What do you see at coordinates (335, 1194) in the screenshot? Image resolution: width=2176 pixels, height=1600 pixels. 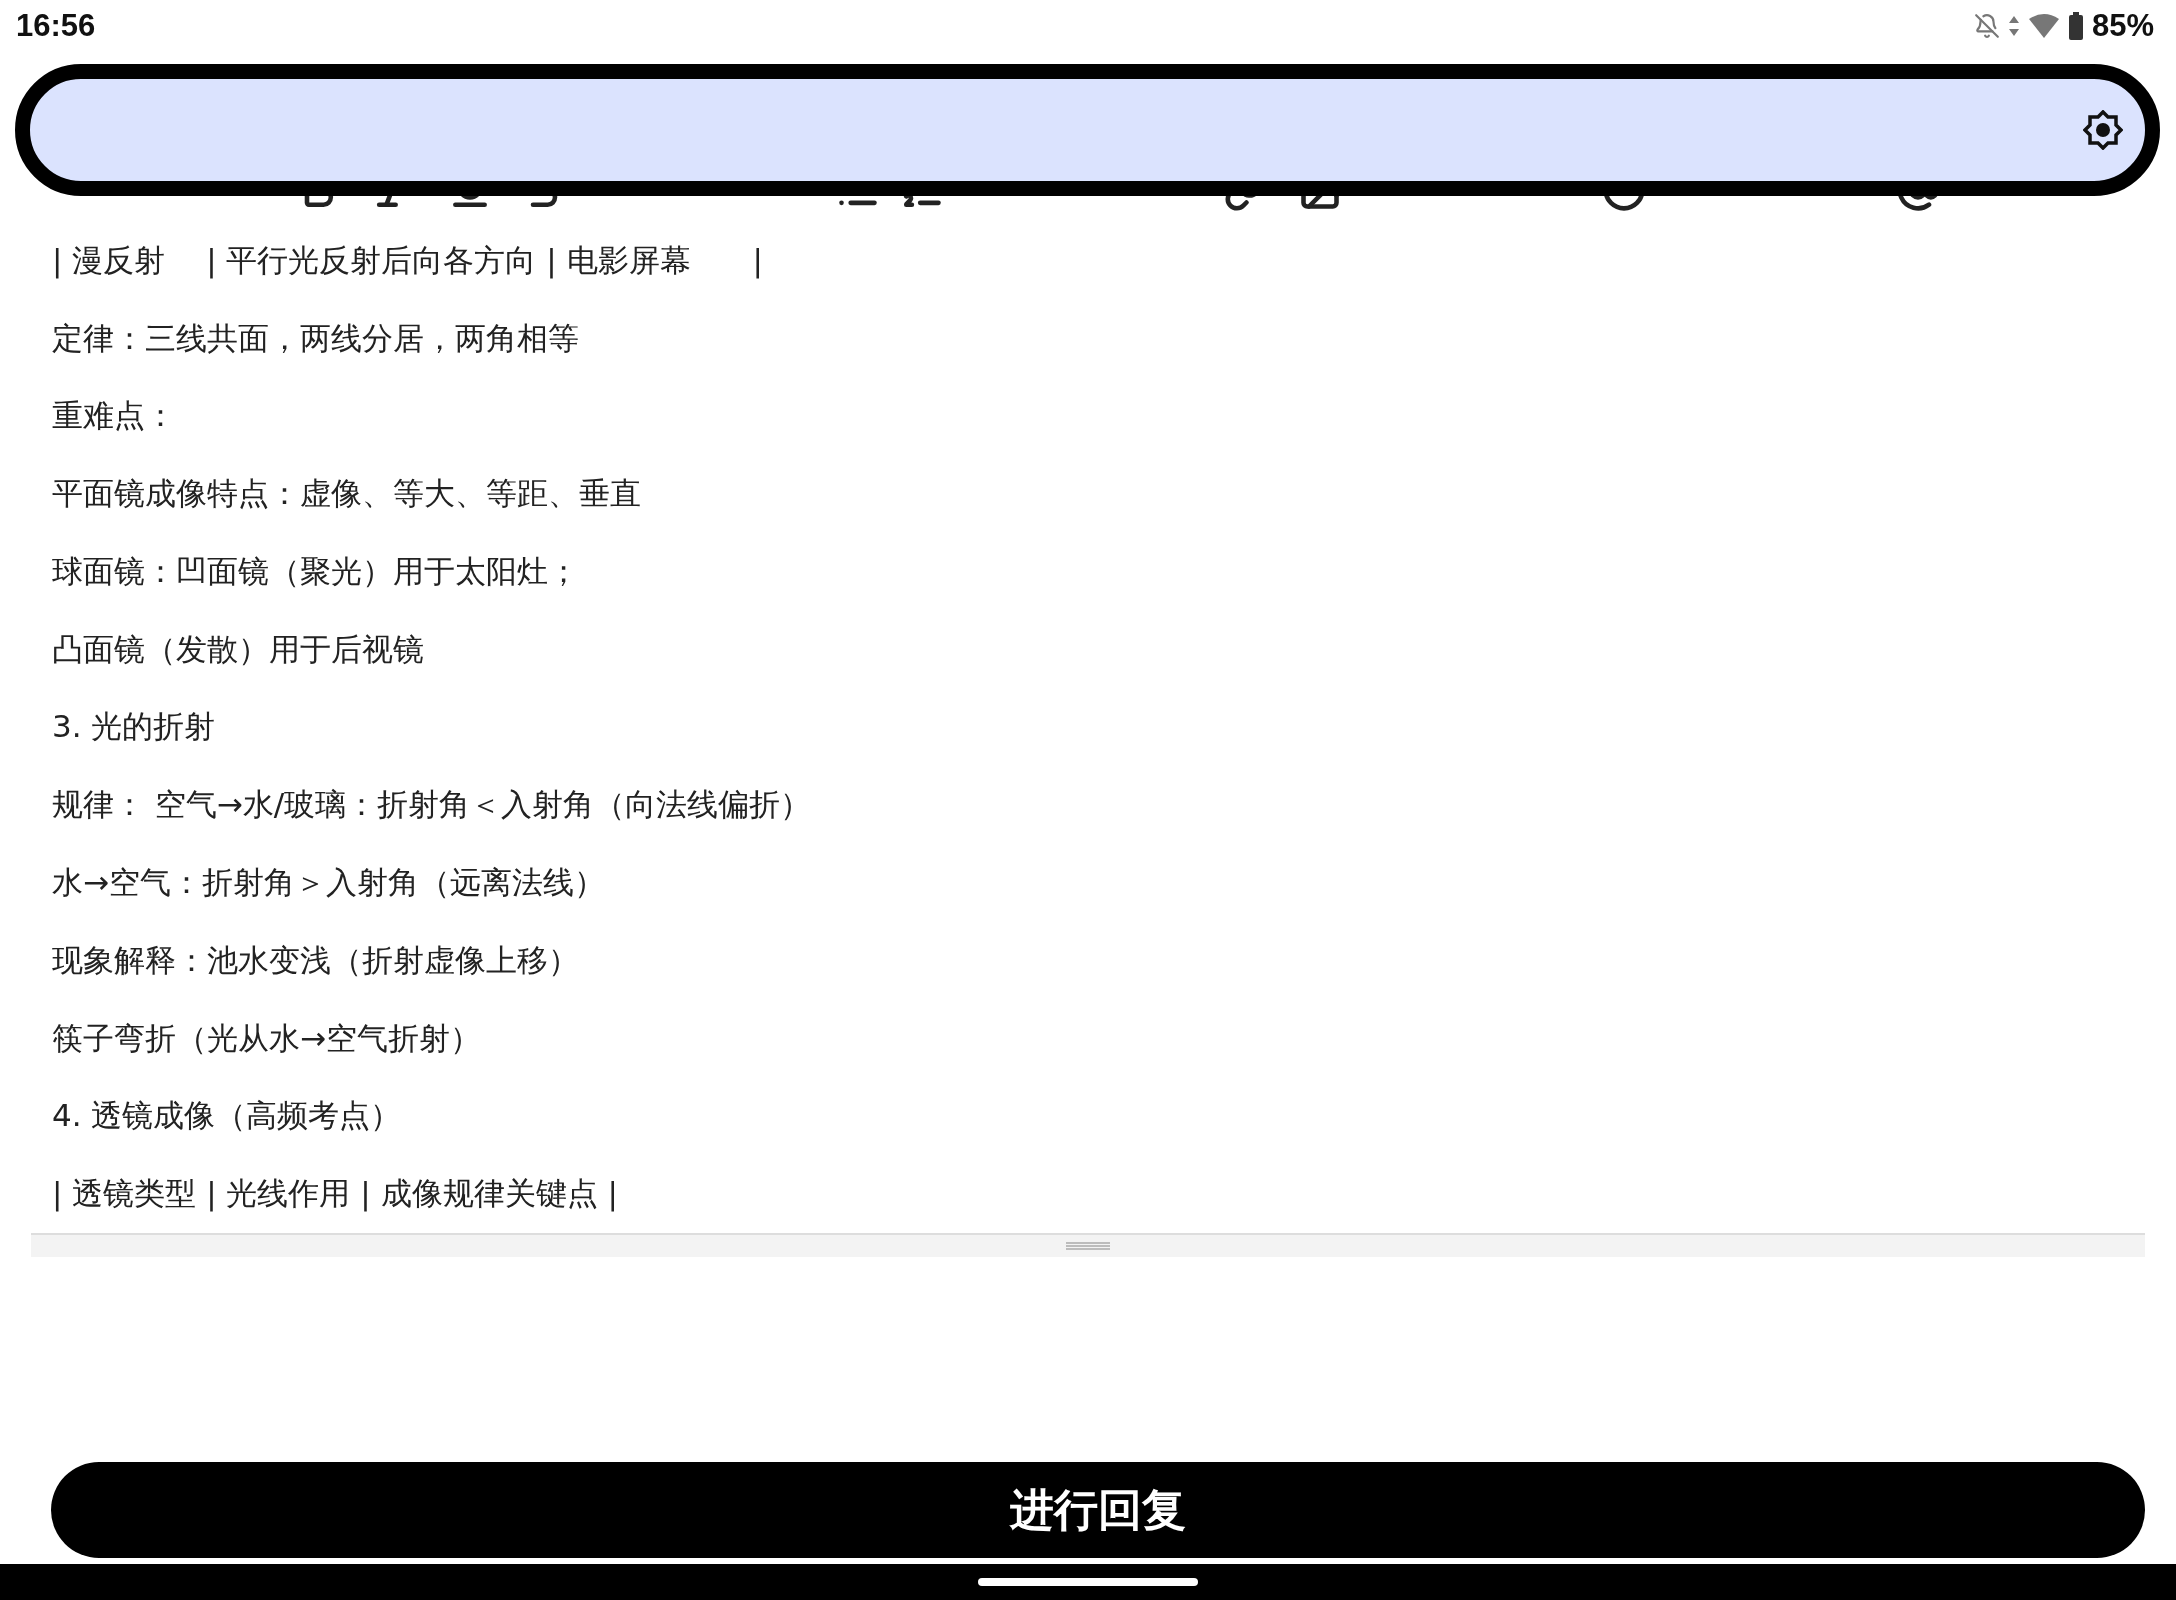 I see `editor-text-line: | 透镜类型 | 光线作用 | 成像规律关键点 |` at bounding box center [335, 1194].